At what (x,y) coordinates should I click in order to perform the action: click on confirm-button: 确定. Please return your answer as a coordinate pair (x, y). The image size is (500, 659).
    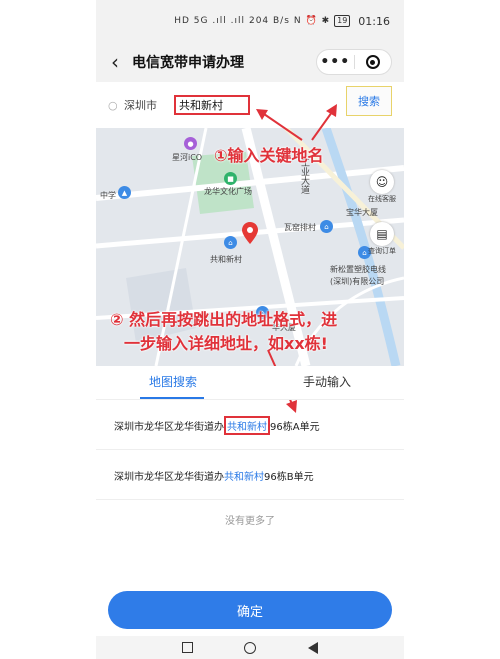
    Looking at the image, I should click on (250, 610).